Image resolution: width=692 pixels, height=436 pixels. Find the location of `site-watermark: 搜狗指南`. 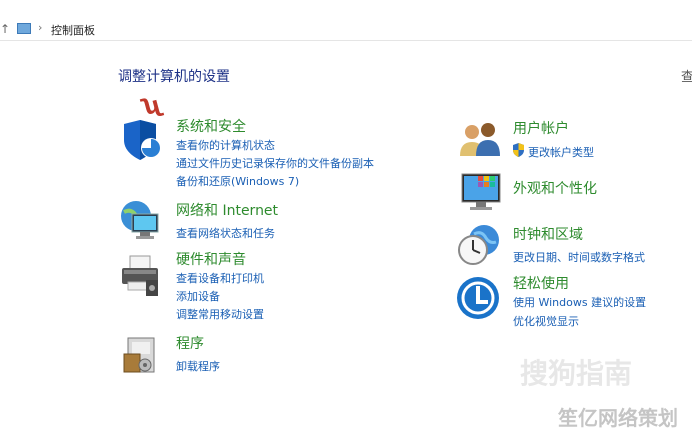

site-watermark: 搜狗指南 is located at coordinates (576, 373).